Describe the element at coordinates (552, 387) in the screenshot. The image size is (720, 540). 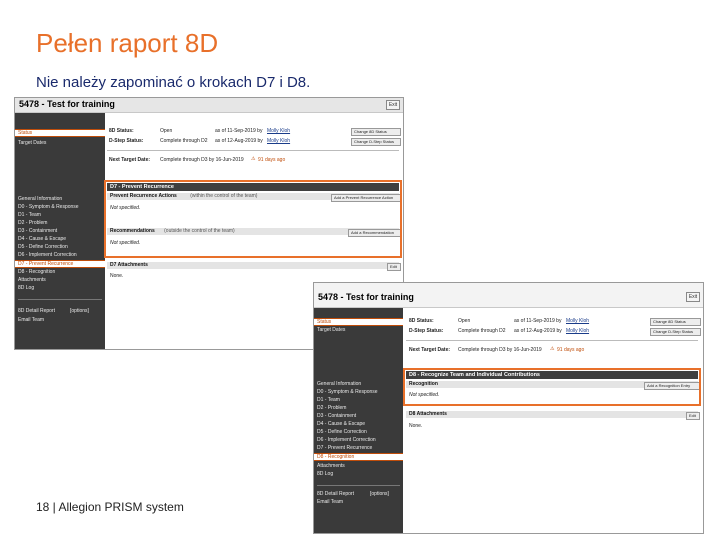
I see `d8-highlight-frame` at that location.